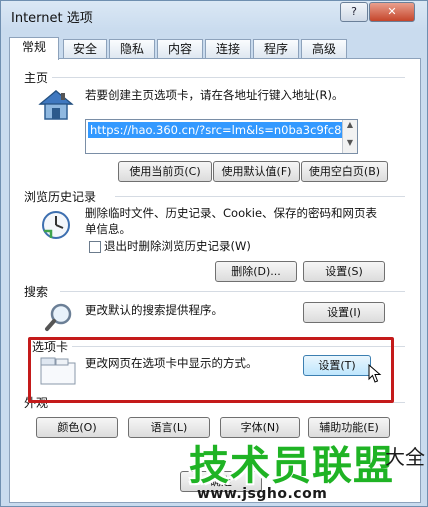 The image size is (428, 507). What do you see at coordinates (291, 466) in the screenshot?
I see `watermark-brand: 技术员联盟` at bounding box center [291, 466].